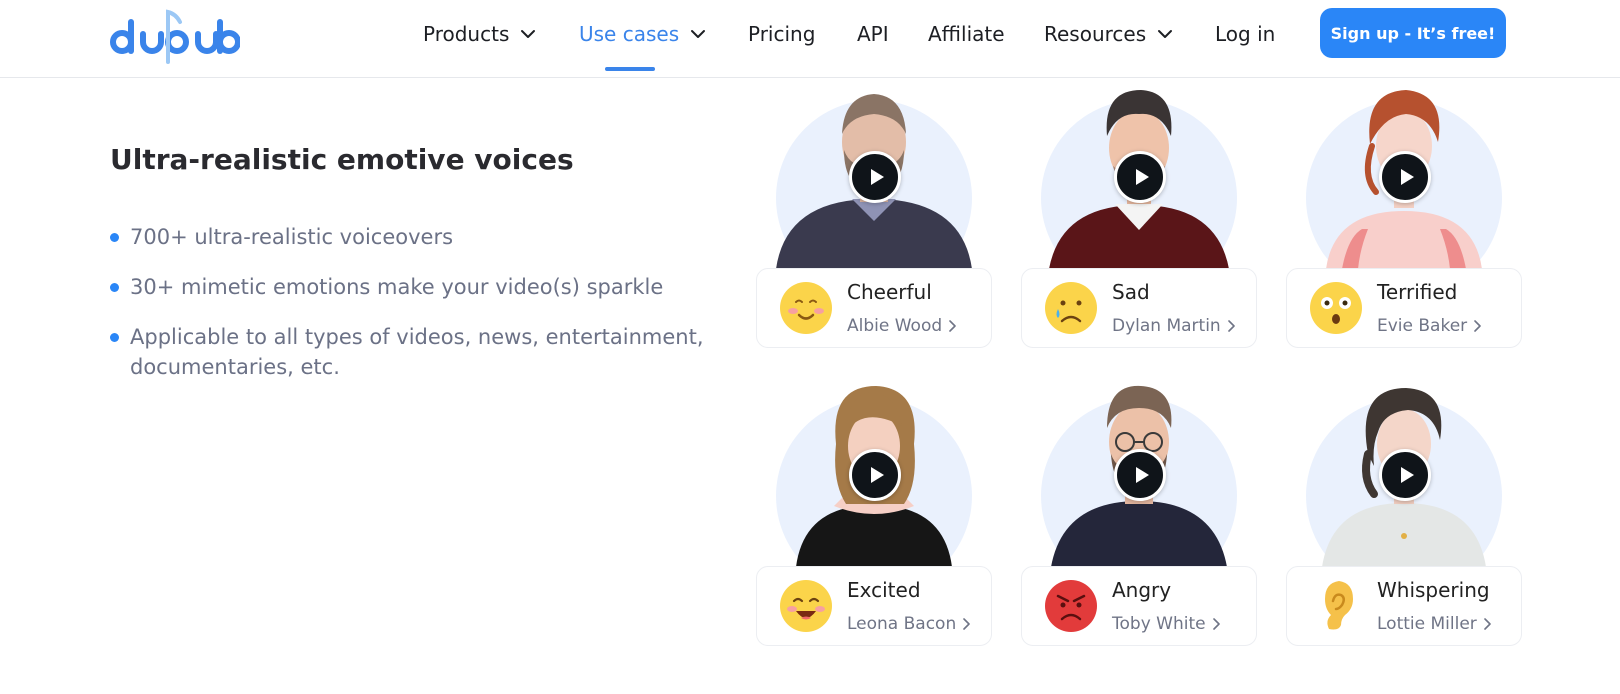 The image size is (1620, 694). I want to click on nav-resources: Resources, so click(1109, 34).